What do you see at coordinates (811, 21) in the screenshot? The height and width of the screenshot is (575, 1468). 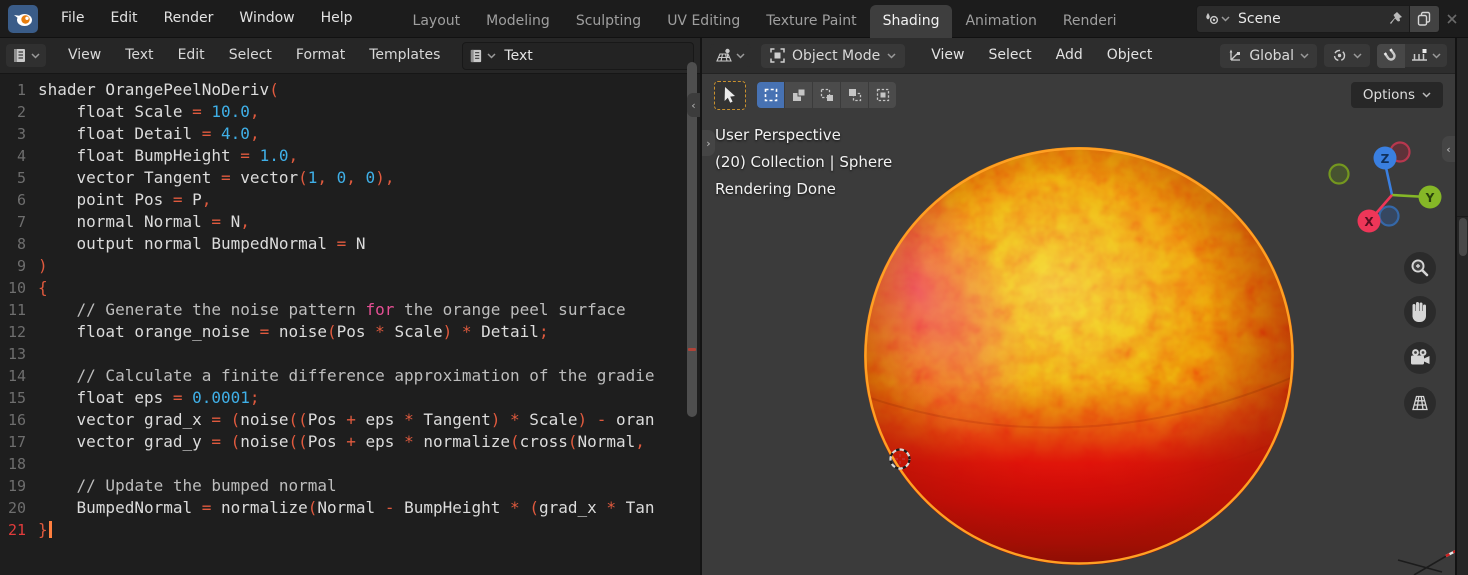 I see `workspace-tab-texture-paint: Texture Paint` at bounding box center [811, 21].